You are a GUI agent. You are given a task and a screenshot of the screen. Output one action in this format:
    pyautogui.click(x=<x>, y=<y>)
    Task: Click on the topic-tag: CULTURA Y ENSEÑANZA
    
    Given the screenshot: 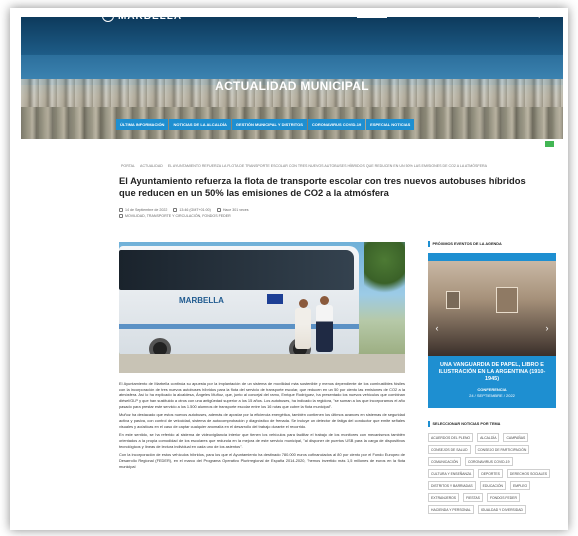 What is the action you would take?
    pyautogui.click(x=451, y=473)
    